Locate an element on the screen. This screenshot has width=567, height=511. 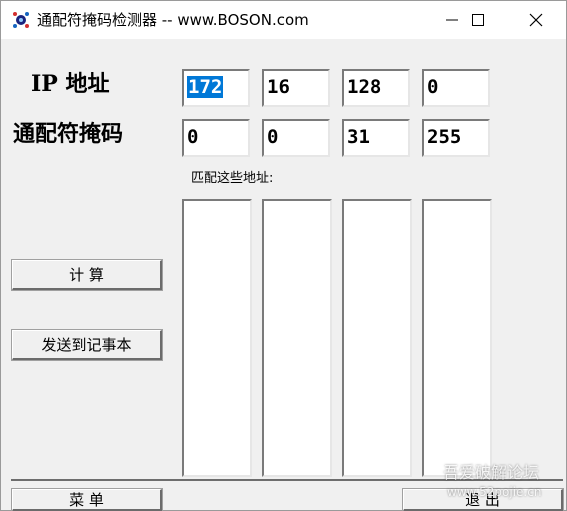
maximize-button is located at coordinates (478, 20).